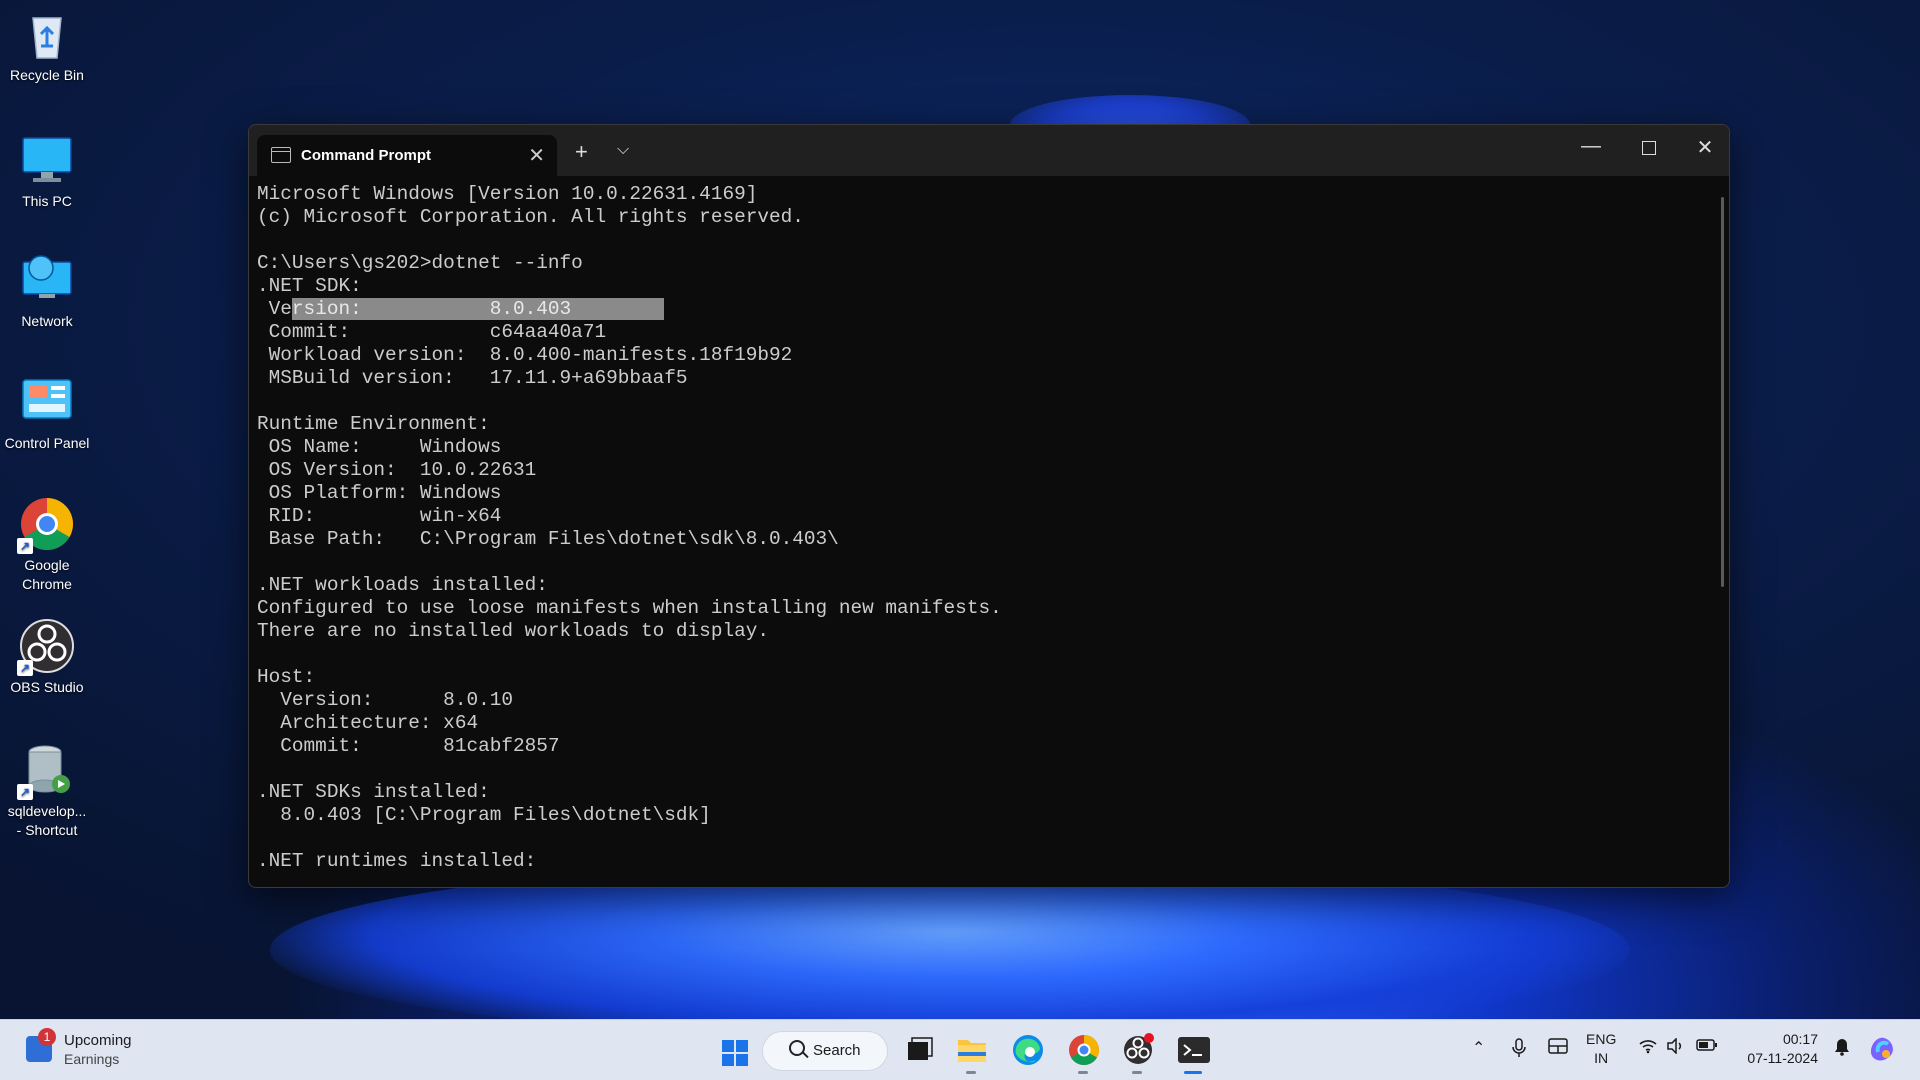 Image resolution: width=1920 pixels, height=1080 pixels. I want to click on console-line: .NET workloads installed:, so click(402, 585).